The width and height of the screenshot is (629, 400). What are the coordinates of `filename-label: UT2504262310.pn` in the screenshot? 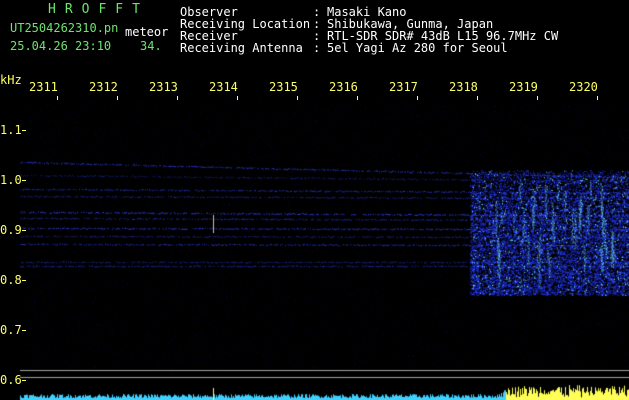 It's located at (64, 28).